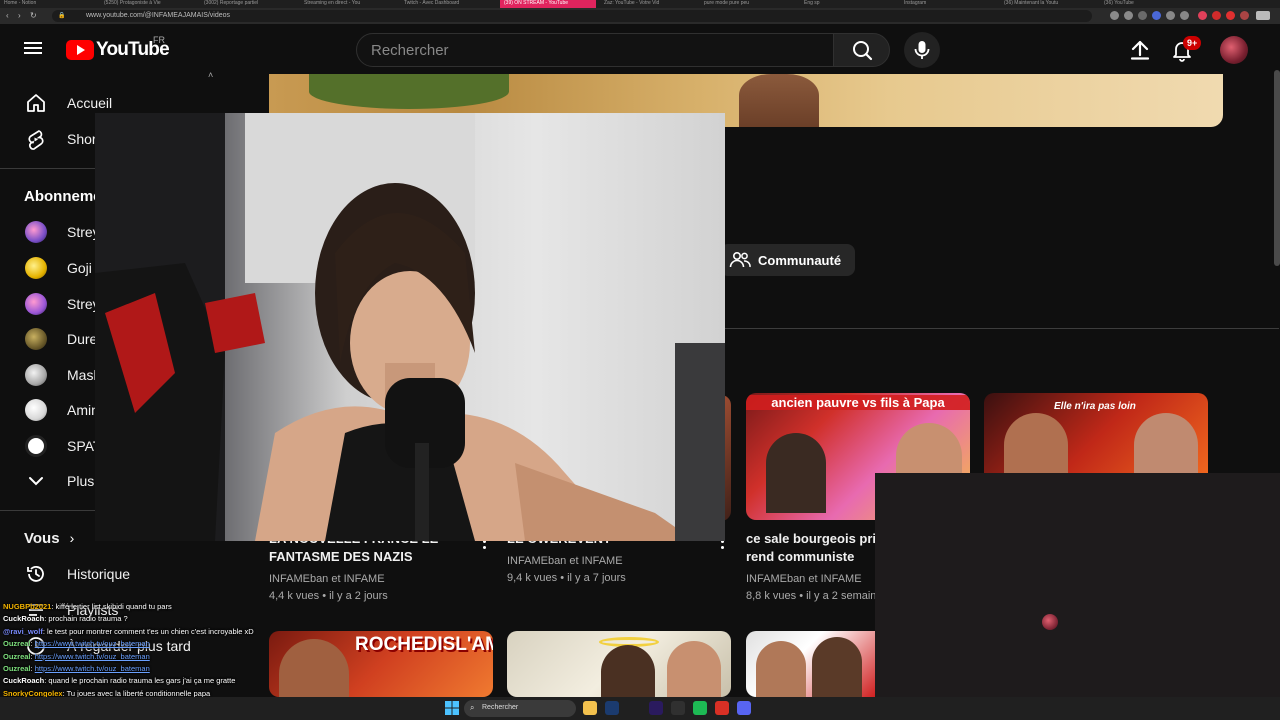 This screenshot has width=1280, height=720. What do you see at coordinates (448, 4) in the screenshot?
I see `browser-tab: Twitch - Avec Dashboard` at bounding box center [448, 4].